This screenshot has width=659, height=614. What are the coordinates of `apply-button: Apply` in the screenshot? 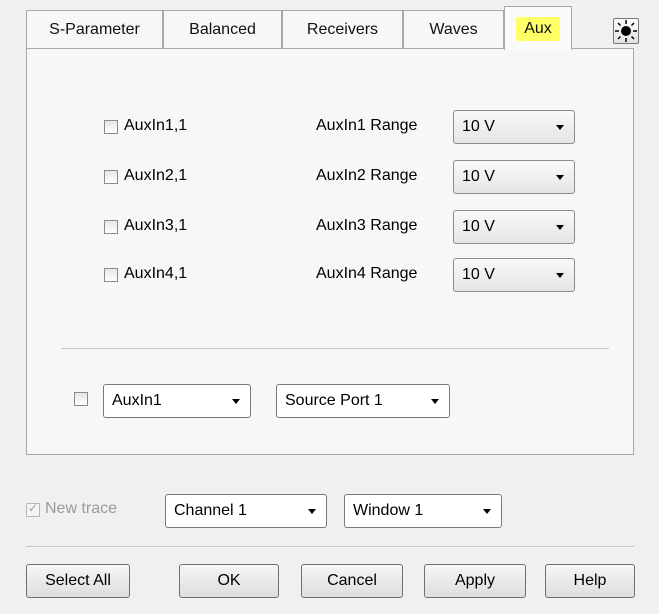 It's located at (475, 581).